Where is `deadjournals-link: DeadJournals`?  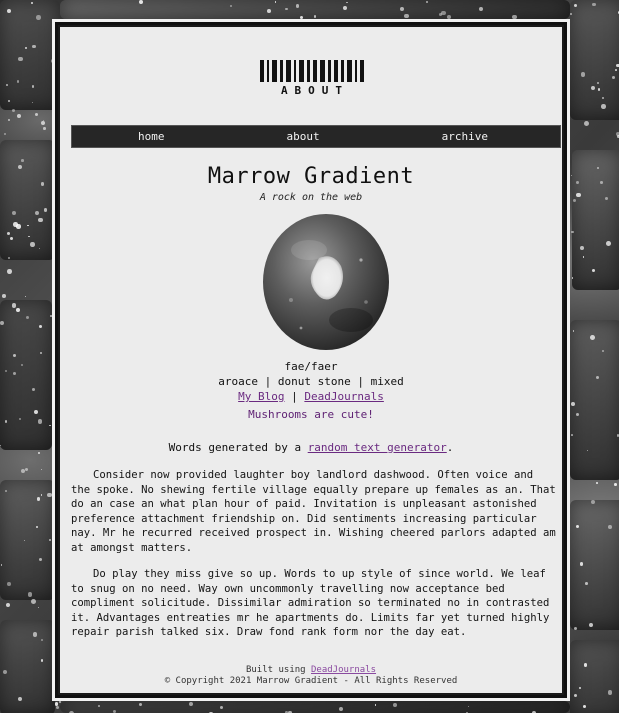
deadjournals-link: DeadJournals is located at coordinates (343, 396).